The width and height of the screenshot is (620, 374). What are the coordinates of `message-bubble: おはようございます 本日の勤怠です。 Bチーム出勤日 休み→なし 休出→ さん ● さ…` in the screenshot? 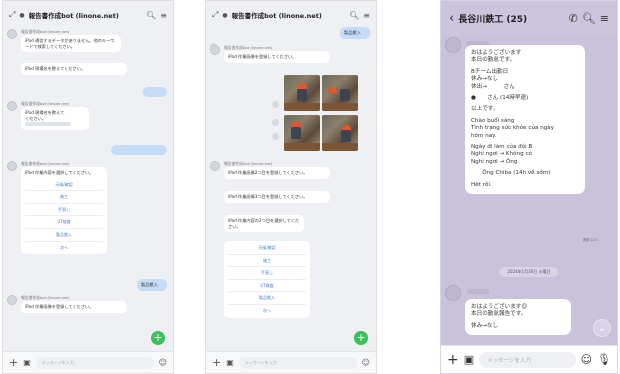 It's located at (525, 120).